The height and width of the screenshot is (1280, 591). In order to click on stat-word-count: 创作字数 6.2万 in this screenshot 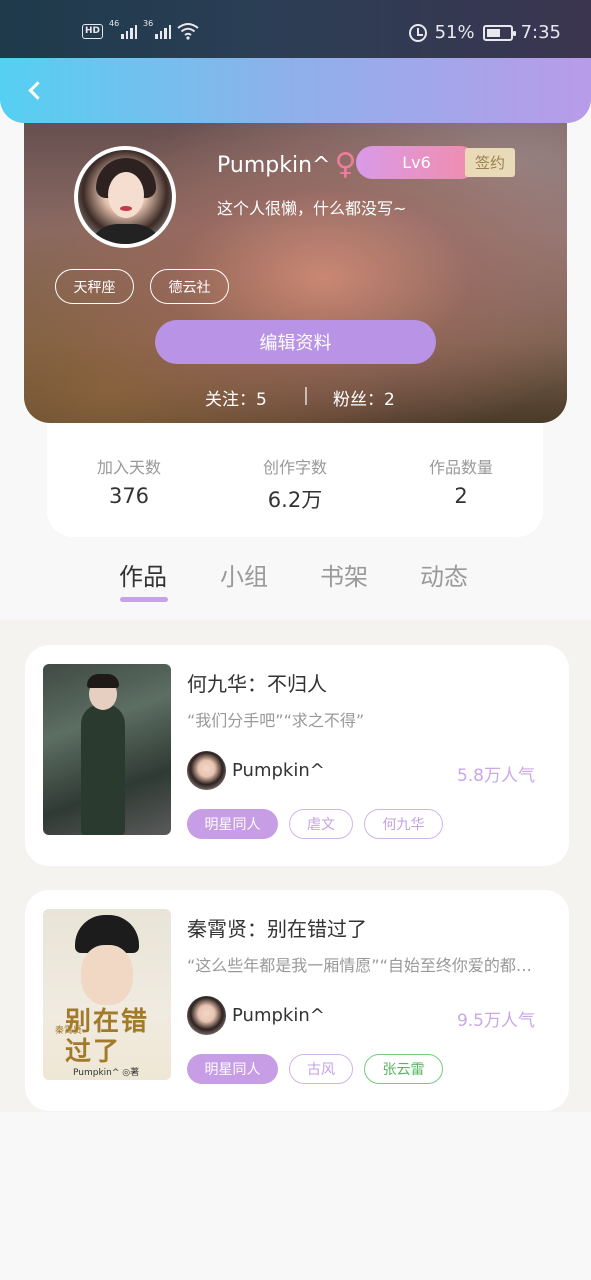, I will do `click(294, 485)`.